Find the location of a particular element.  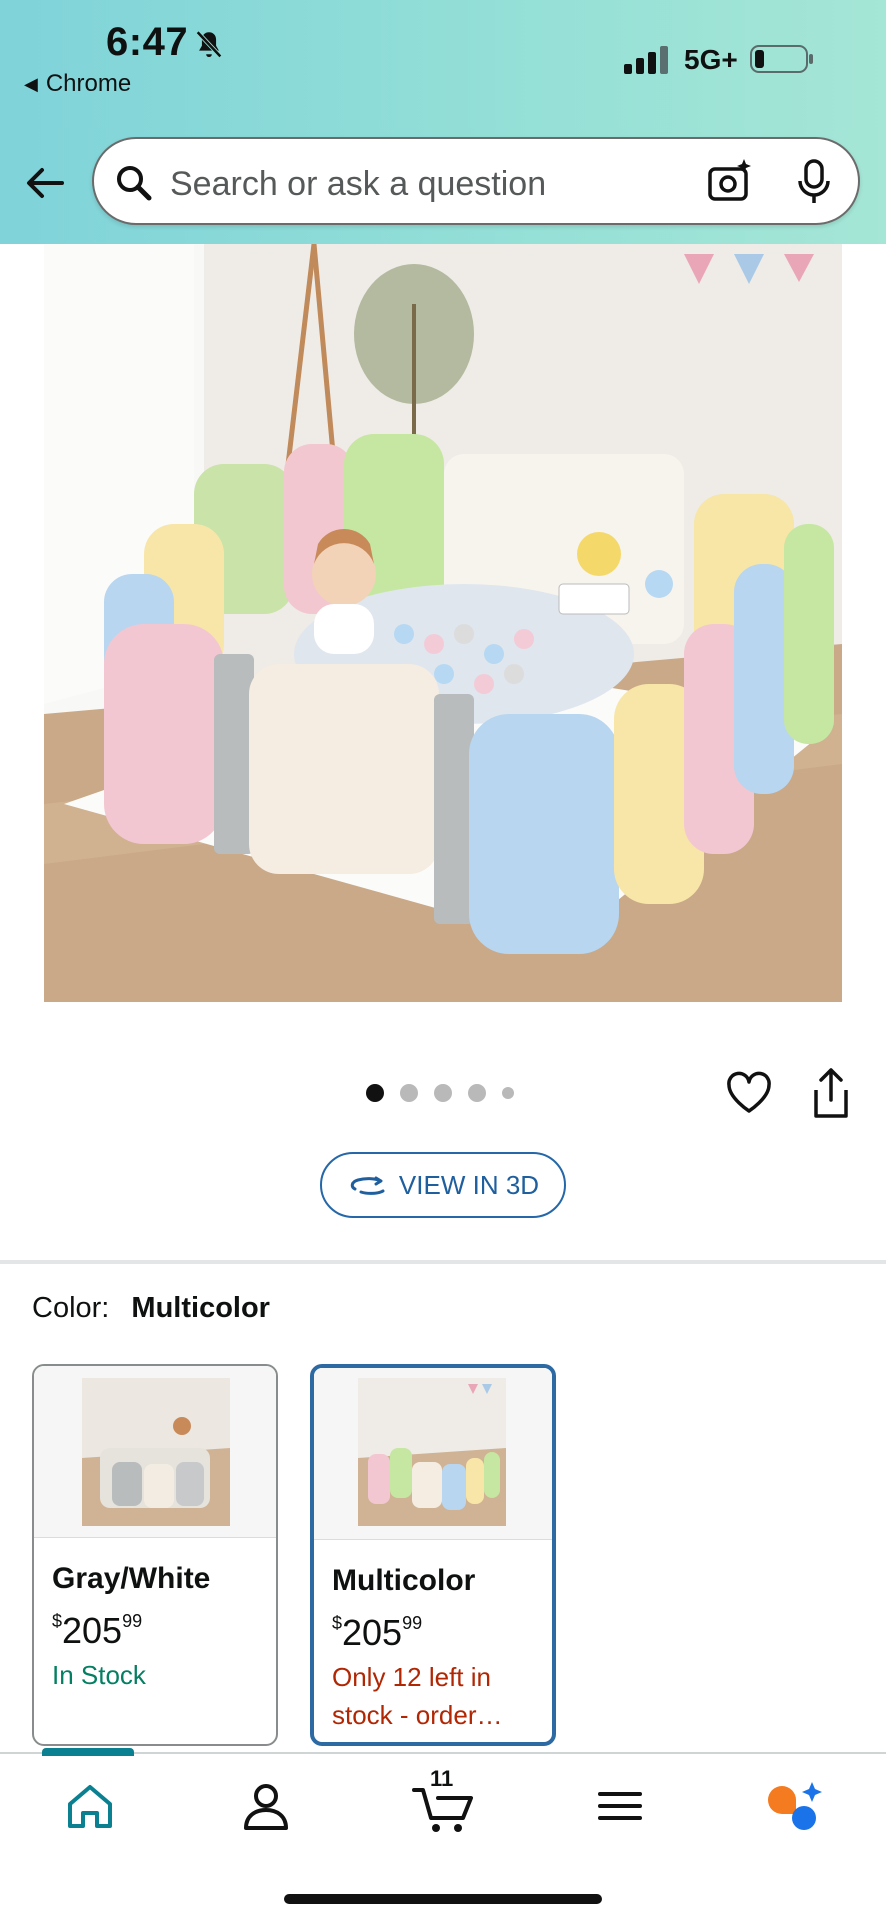

home-icon is located at coordinates (90, 1806).